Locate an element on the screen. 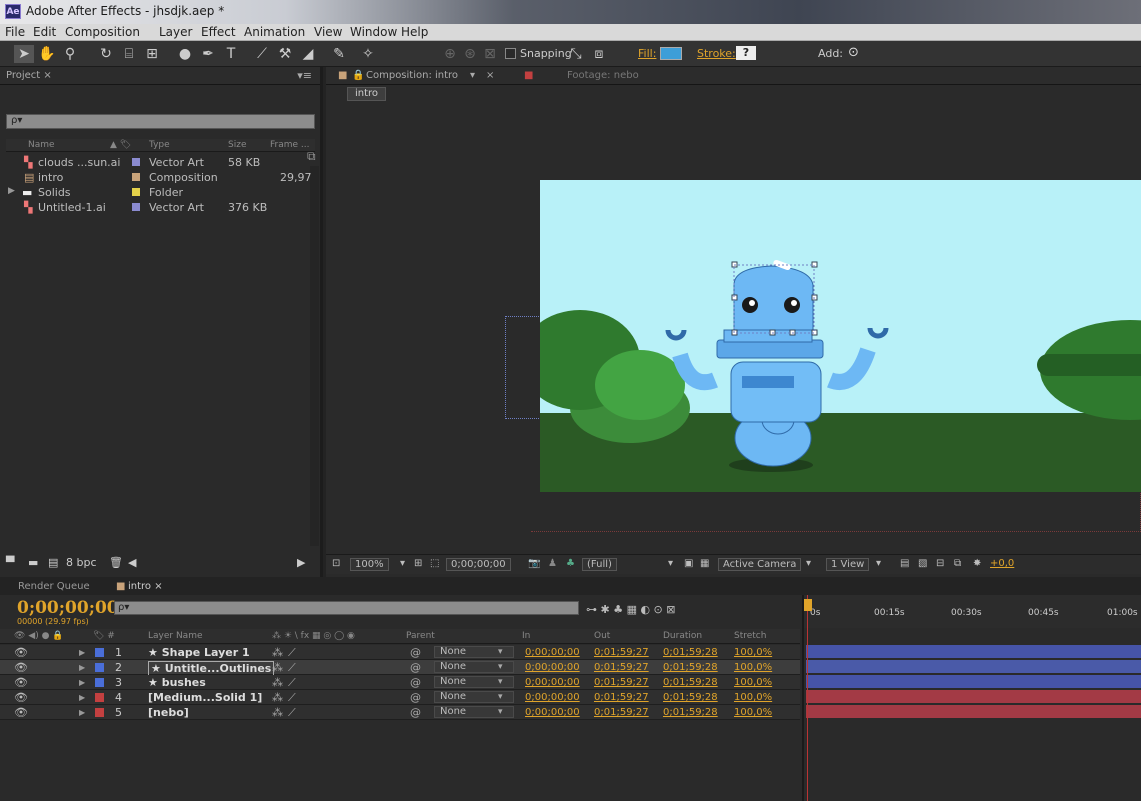  new-composition-icon: ▤ is located at coordinates (53, 562).